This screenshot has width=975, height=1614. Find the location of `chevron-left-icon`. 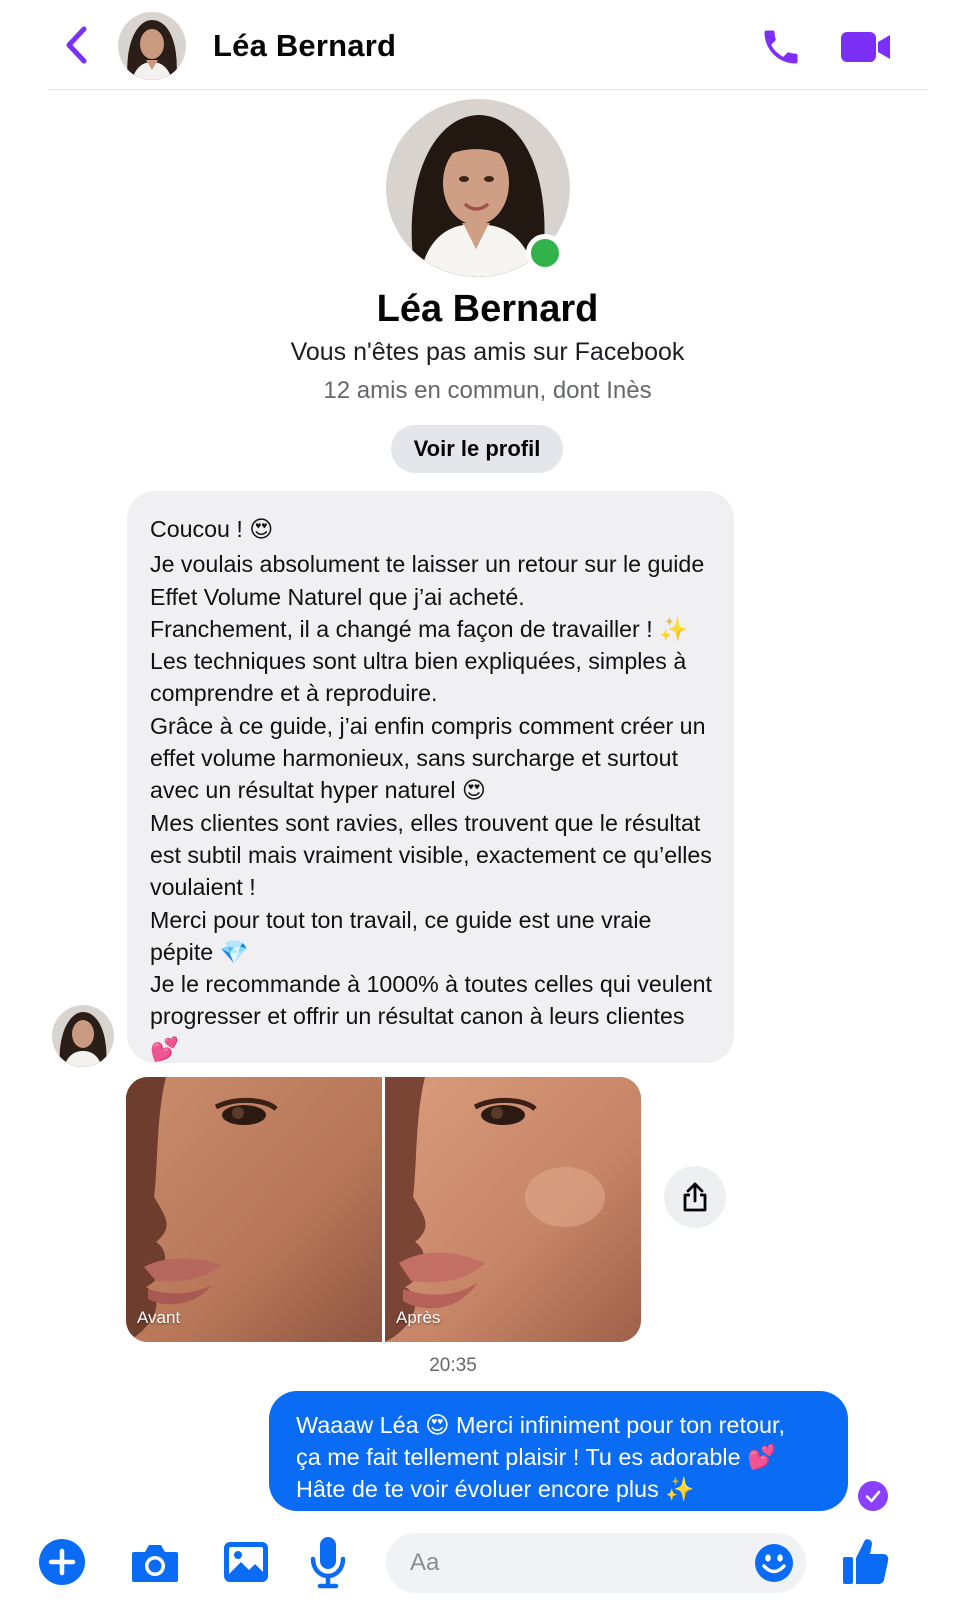

chevron-left-icon is located at coordinates (76, 45).